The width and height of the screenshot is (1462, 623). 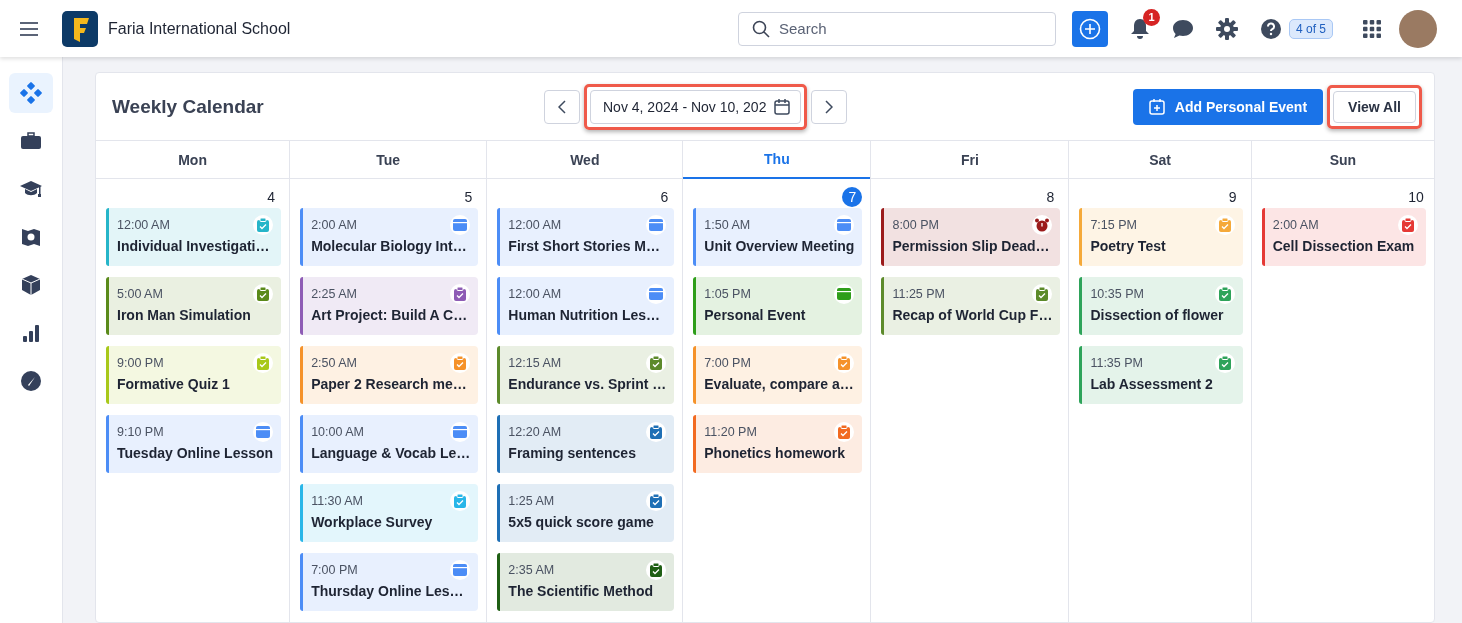 I want to click on event-time: 10:35 PM, so click(x=1117, y=294).